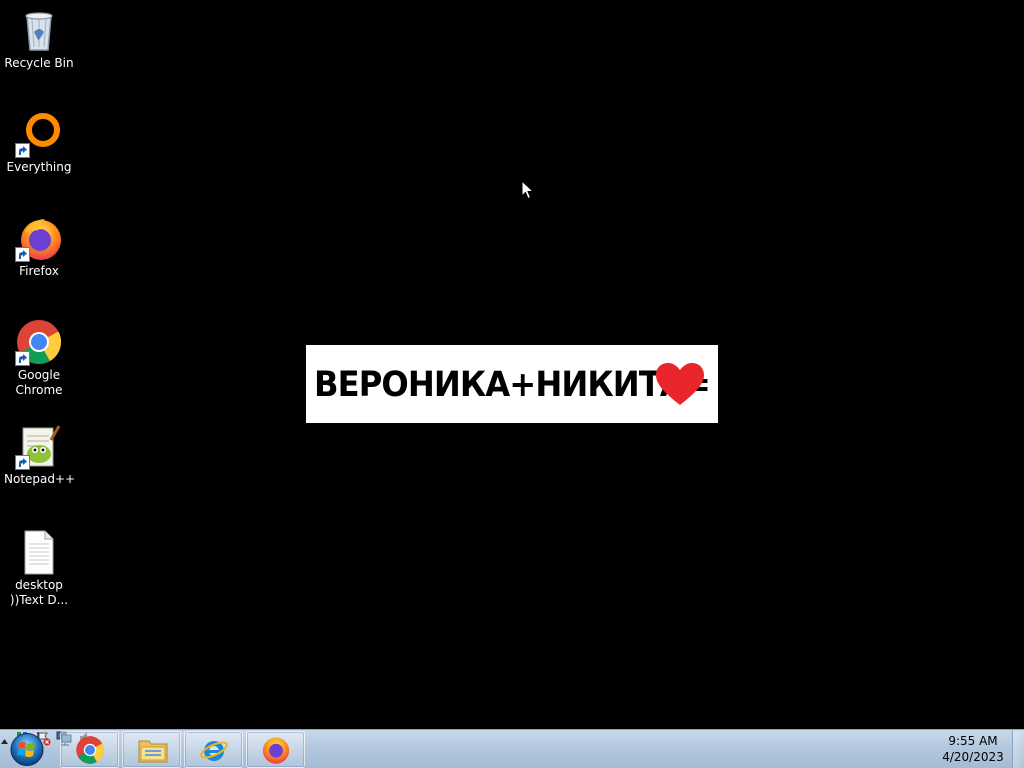 The width and height of the screenshot is (1024, 768). I want to click on desktop-icon-everything: Everything, so click(39, 142).